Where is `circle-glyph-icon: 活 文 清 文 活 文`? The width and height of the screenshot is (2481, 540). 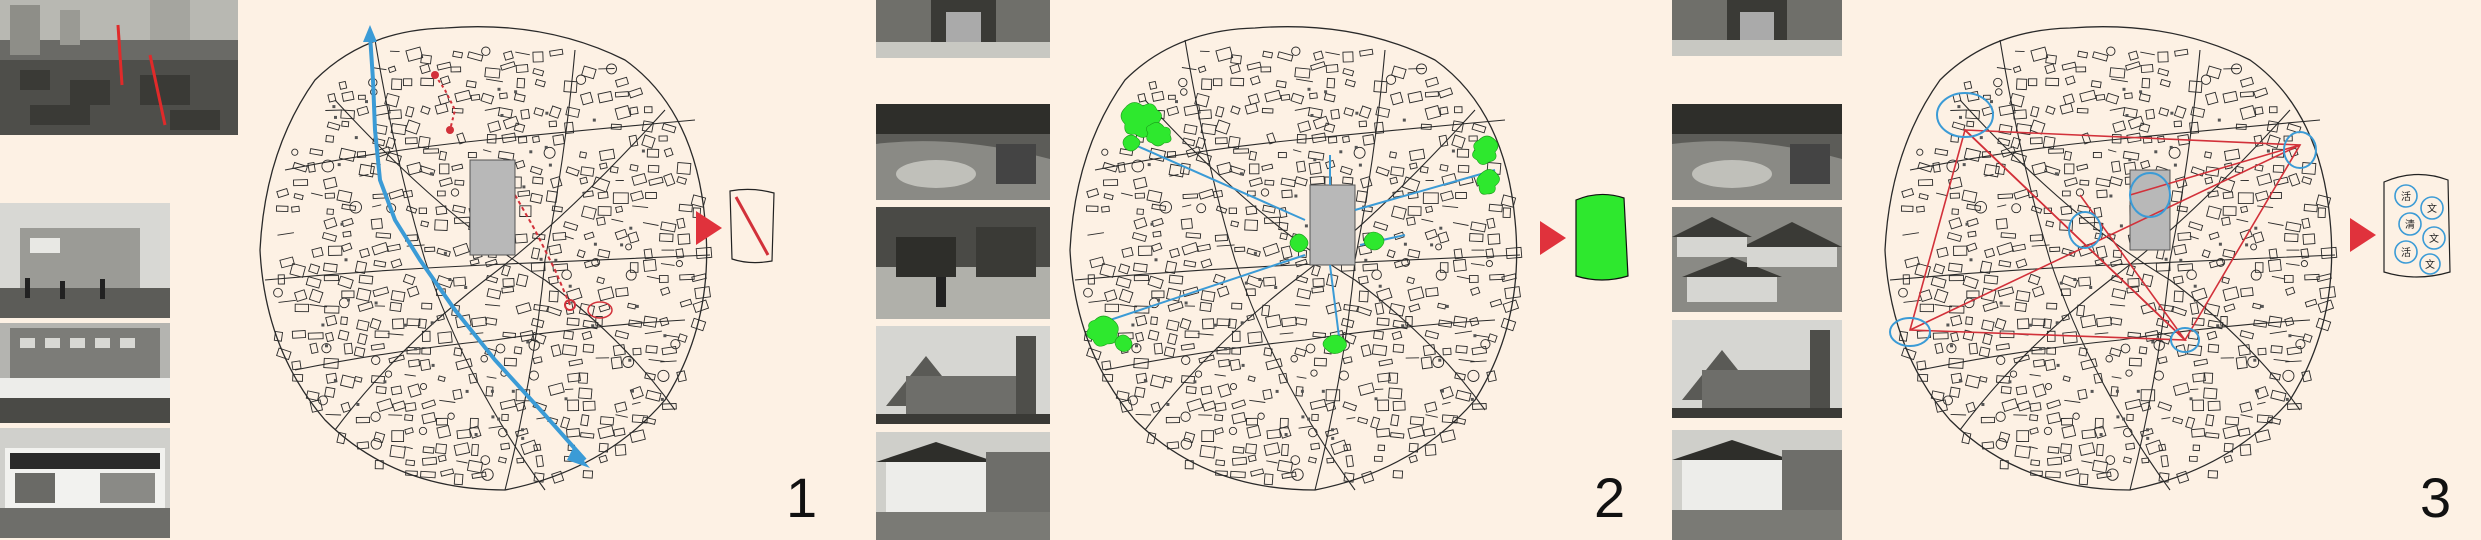 circle-glyph-icon: 活 文 清 文 活 文 is located at coordinates (2417, 225).